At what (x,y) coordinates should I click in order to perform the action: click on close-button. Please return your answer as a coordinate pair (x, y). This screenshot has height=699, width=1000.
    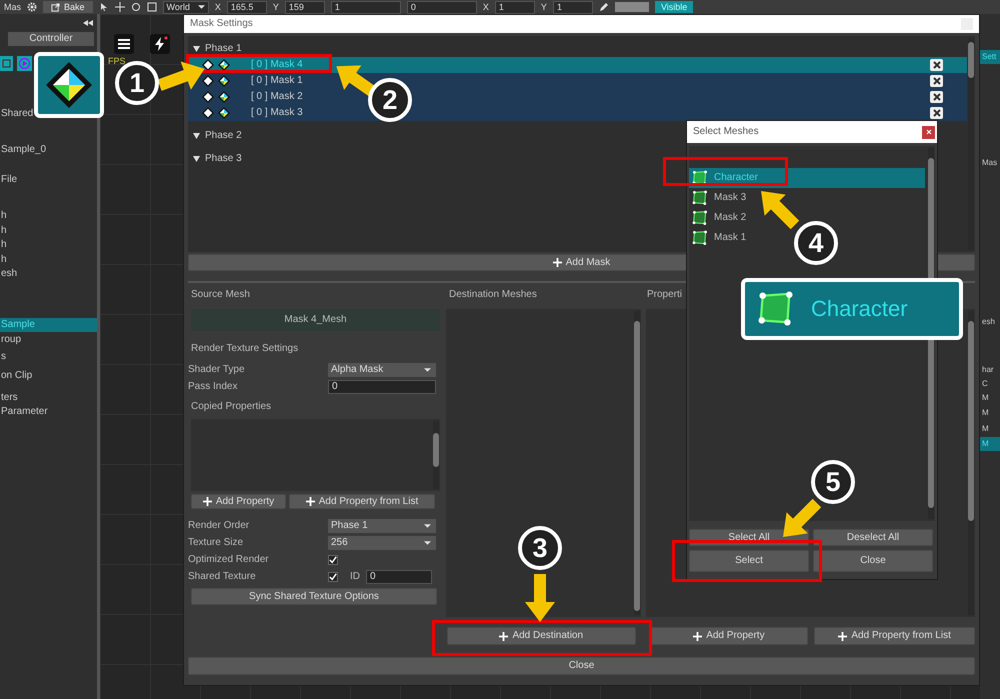
    Looking at the image, I should click on (928, 132).